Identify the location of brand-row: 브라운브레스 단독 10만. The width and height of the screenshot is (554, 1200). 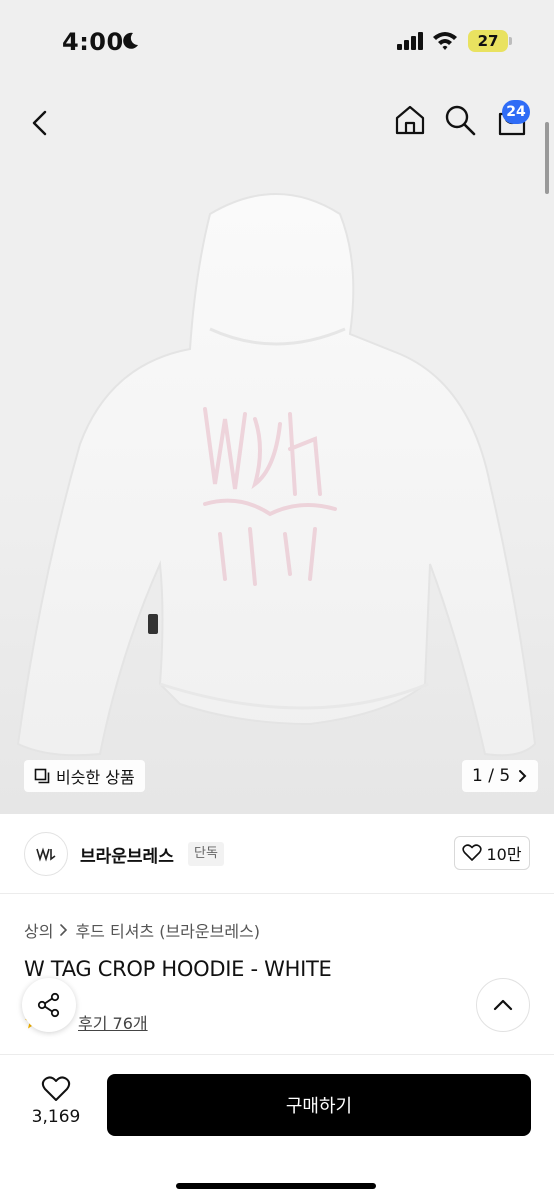
(277, 854).